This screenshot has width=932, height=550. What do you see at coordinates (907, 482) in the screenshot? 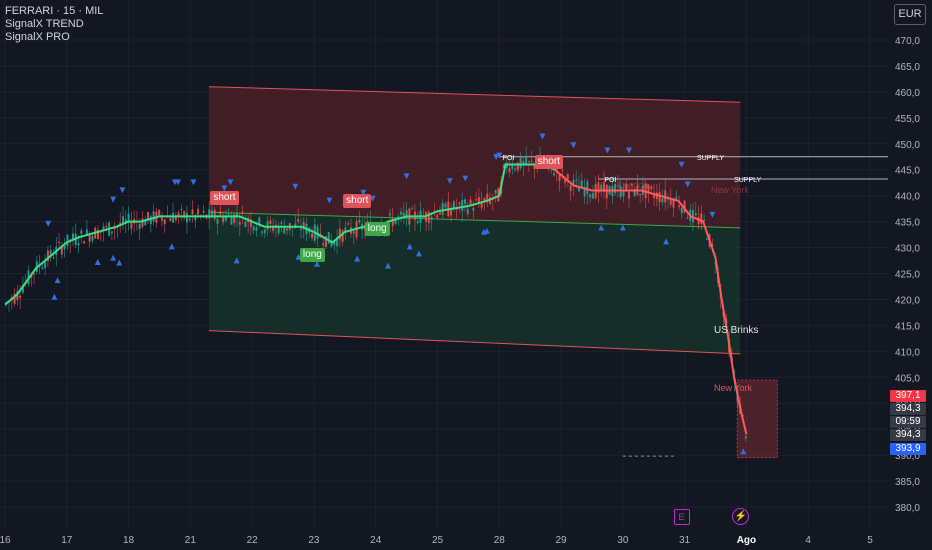
I see `y-tick-label: 385,0` at bounding box center [907, 482].